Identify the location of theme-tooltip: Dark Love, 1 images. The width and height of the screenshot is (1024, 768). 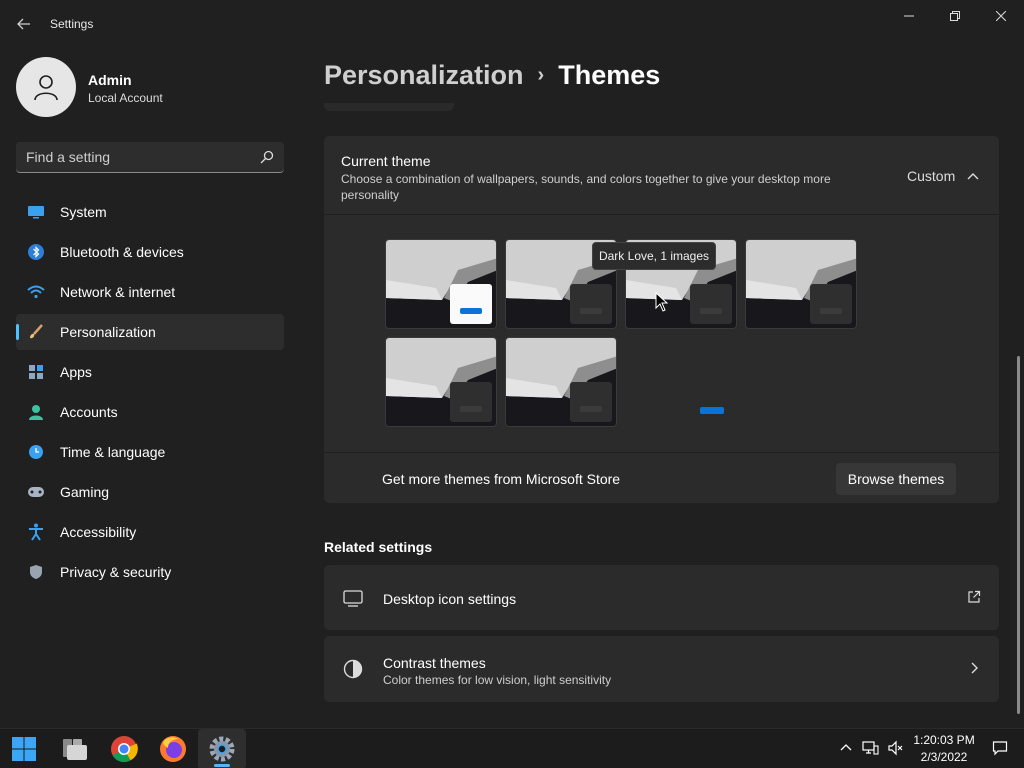
(654, 256).